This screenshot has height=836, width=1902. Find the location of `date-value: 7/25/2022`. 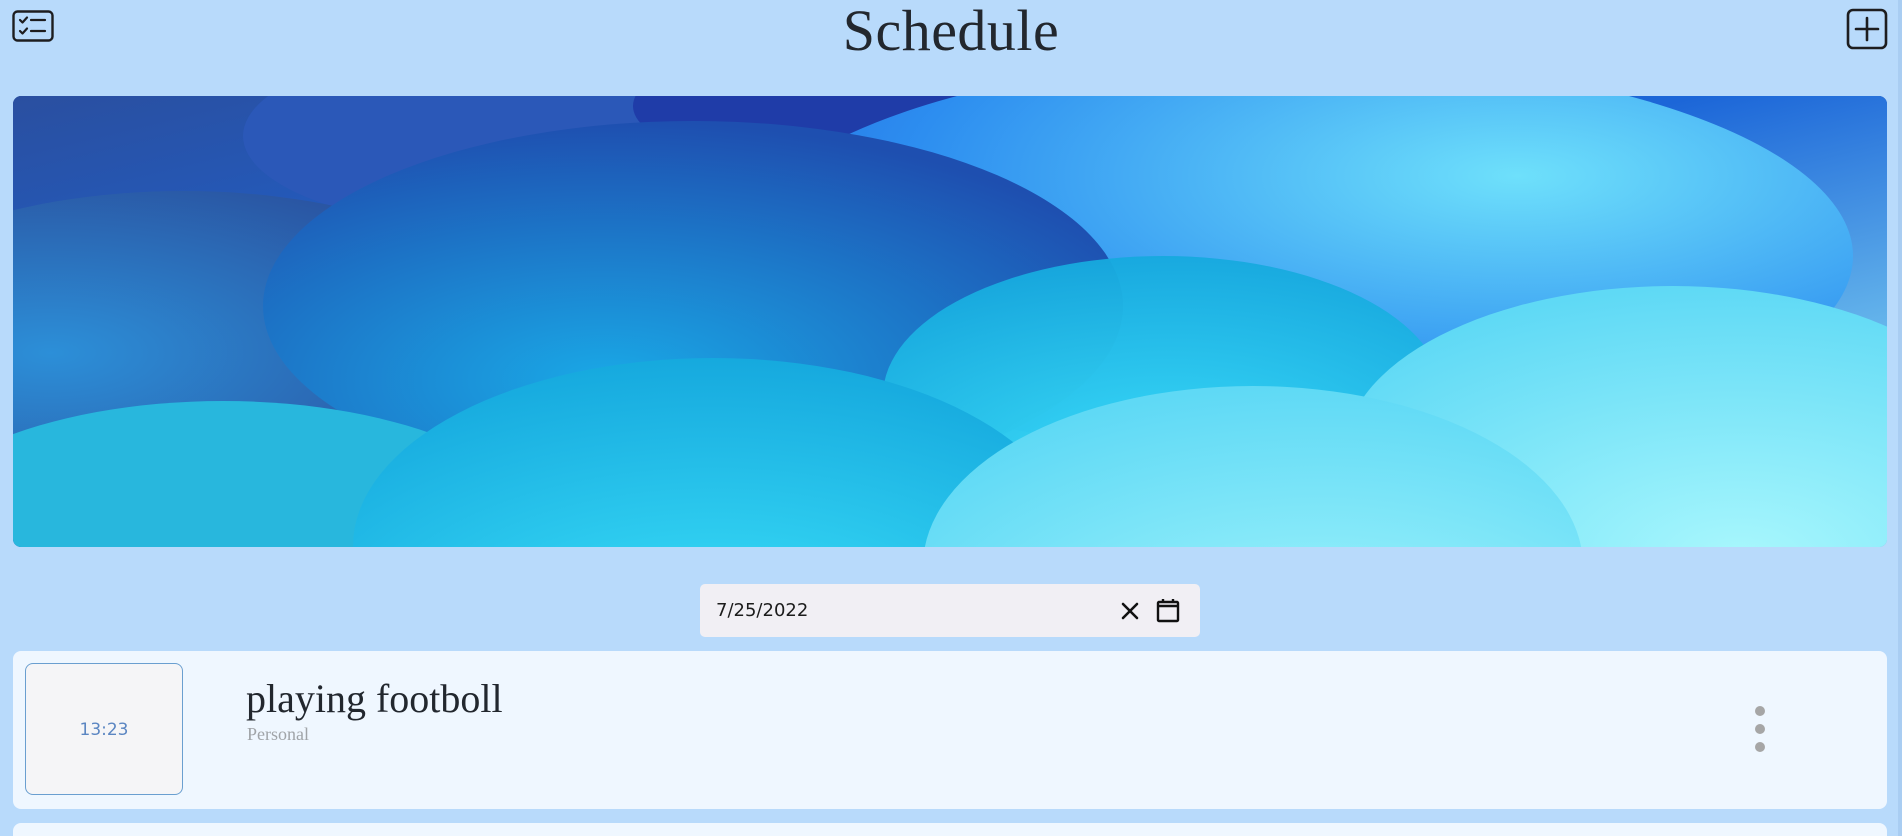

date-value: 7/25/2022 is located at coordinates (762, 610).